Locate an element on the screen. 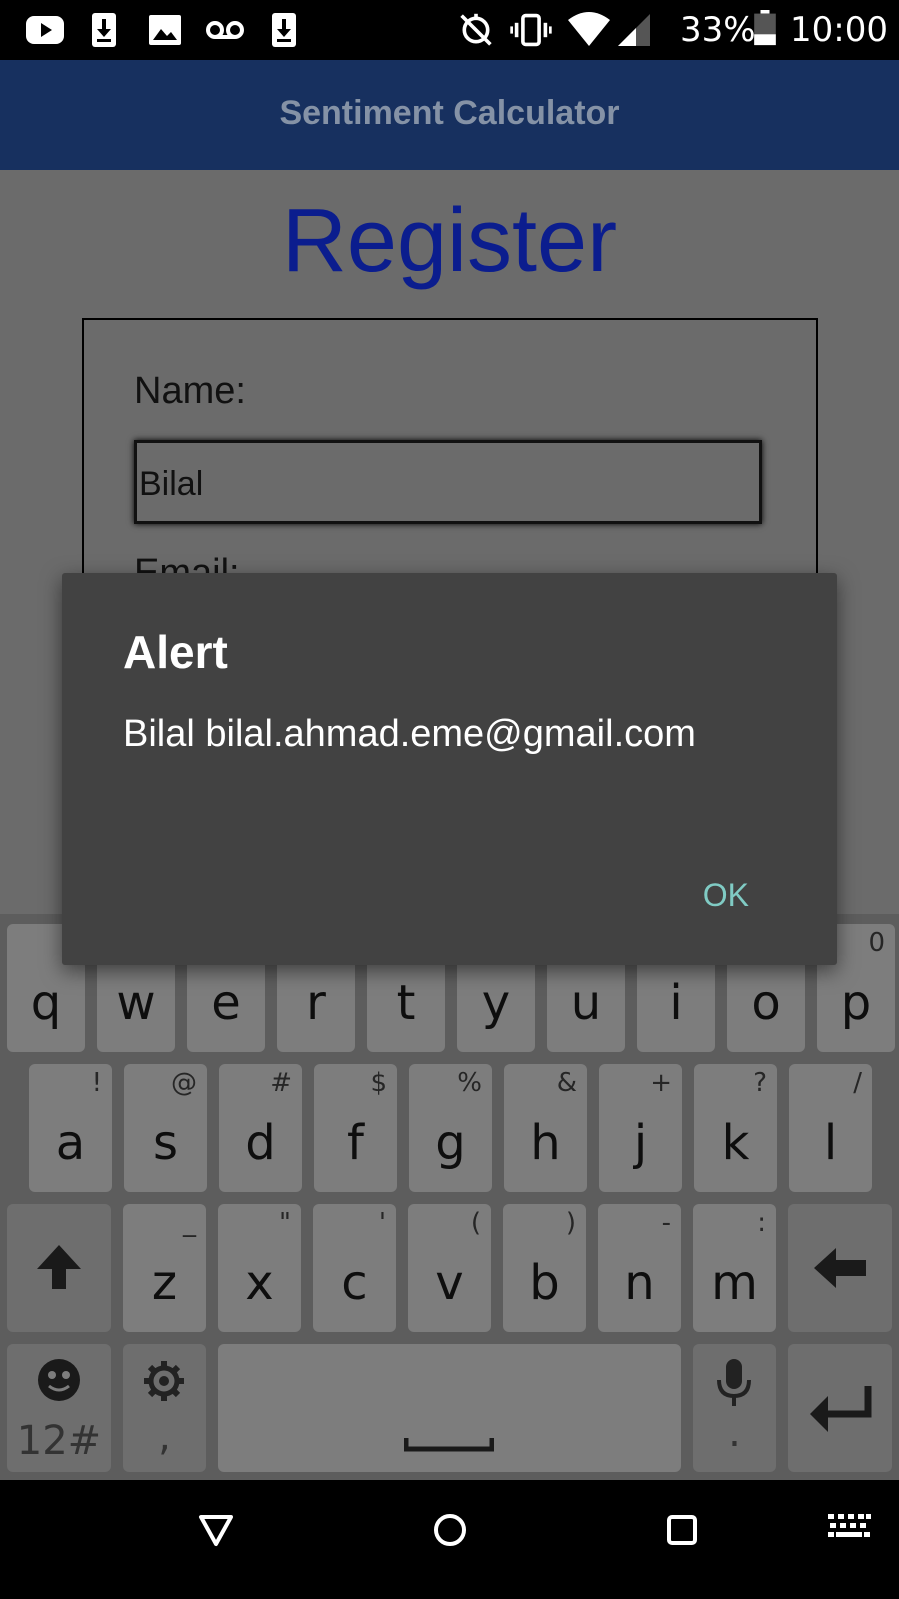  image-icon is located at coordinates (165, 30).